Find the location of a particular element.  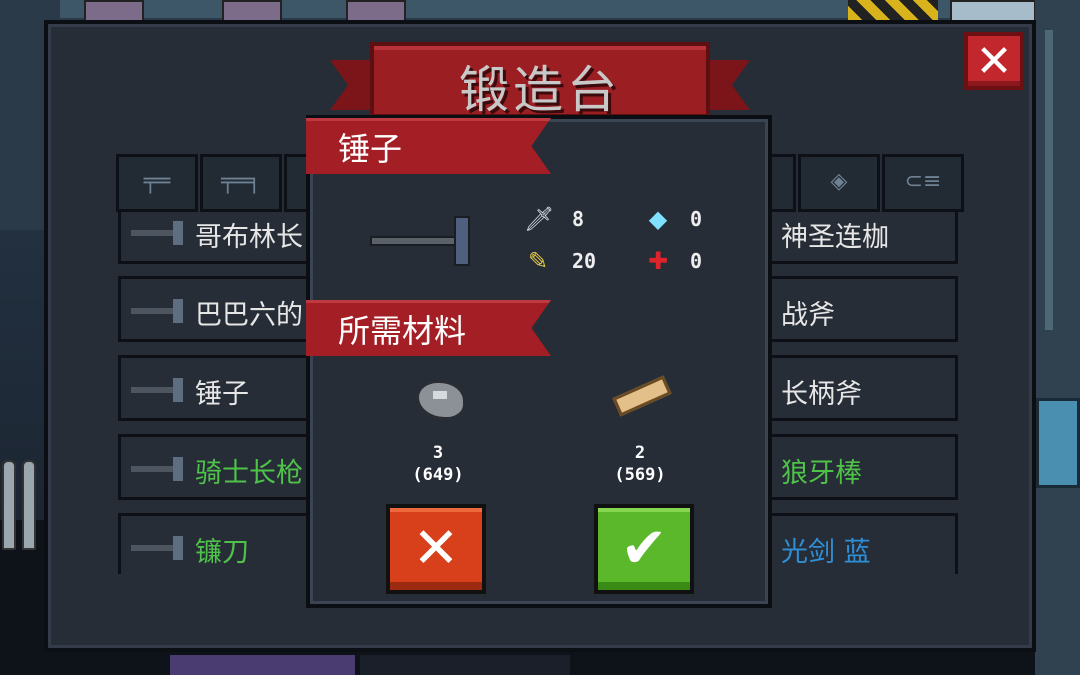

pencil-icon: ✎ is located at coordinates (538, 261).